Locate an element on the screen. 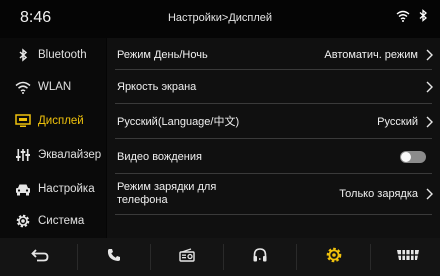 The image size is (440, 276). headphones-icon is located at coordinates (260, 257).